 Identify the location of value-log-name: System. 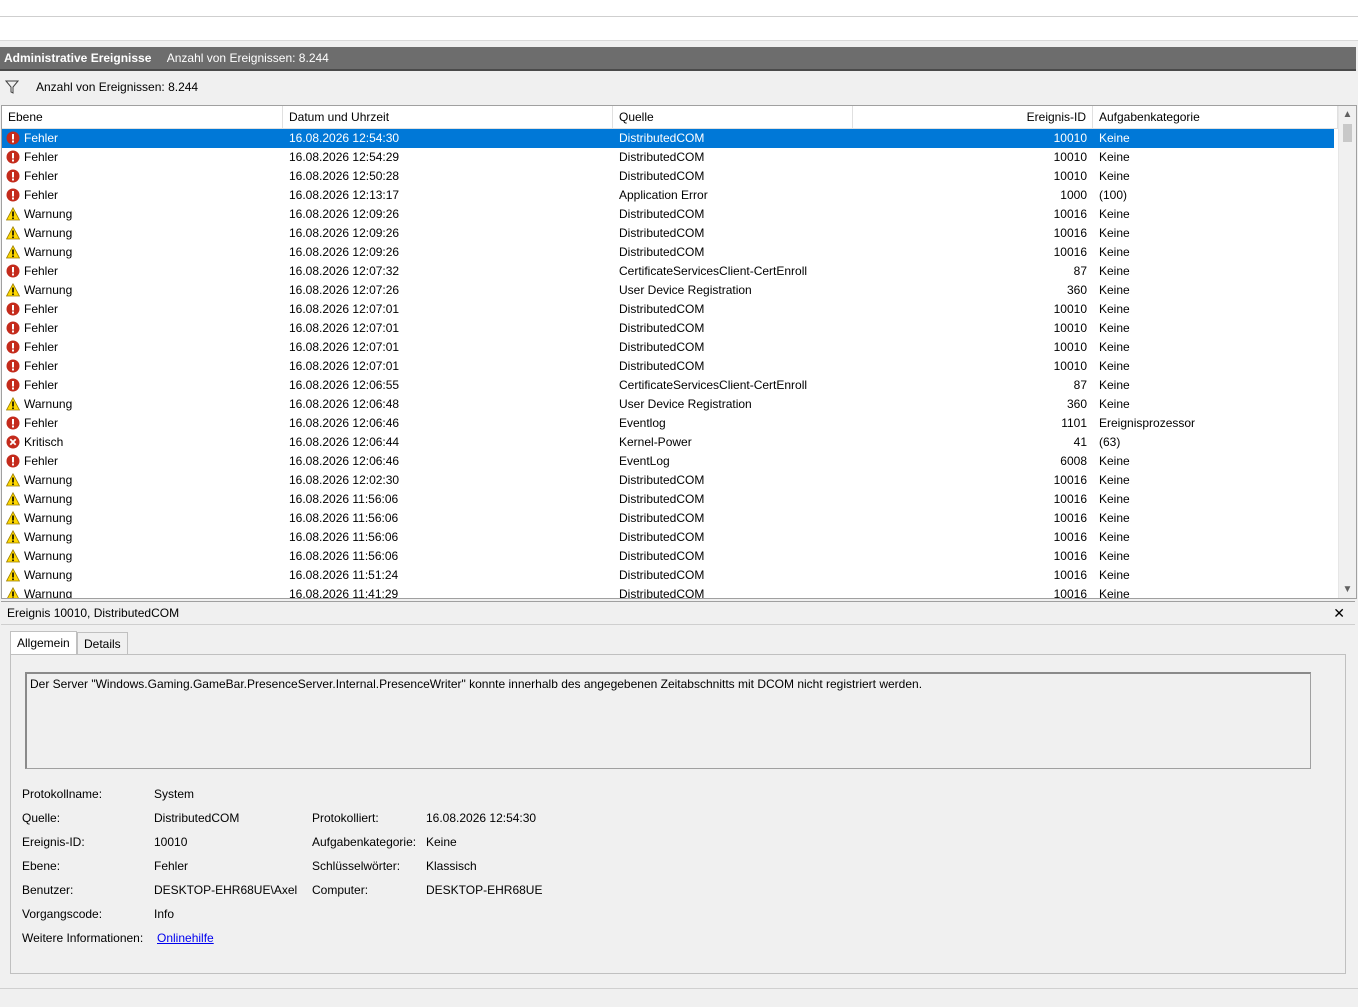
(174, 794).